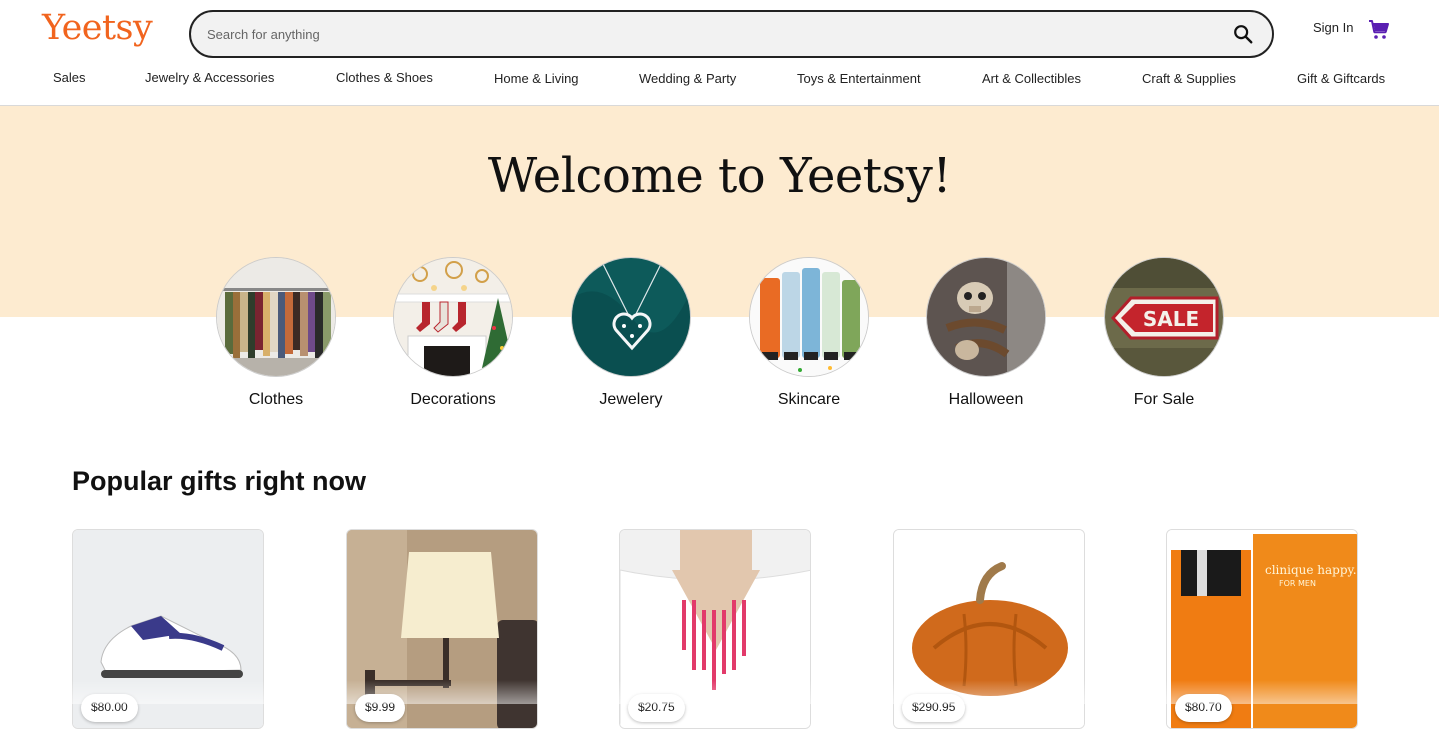  What do you see at coordinates (1189, 78) in the screenshot?
I see `nav-craft-supplies: Craft & Supplies` at bounding box center [1189, 78].